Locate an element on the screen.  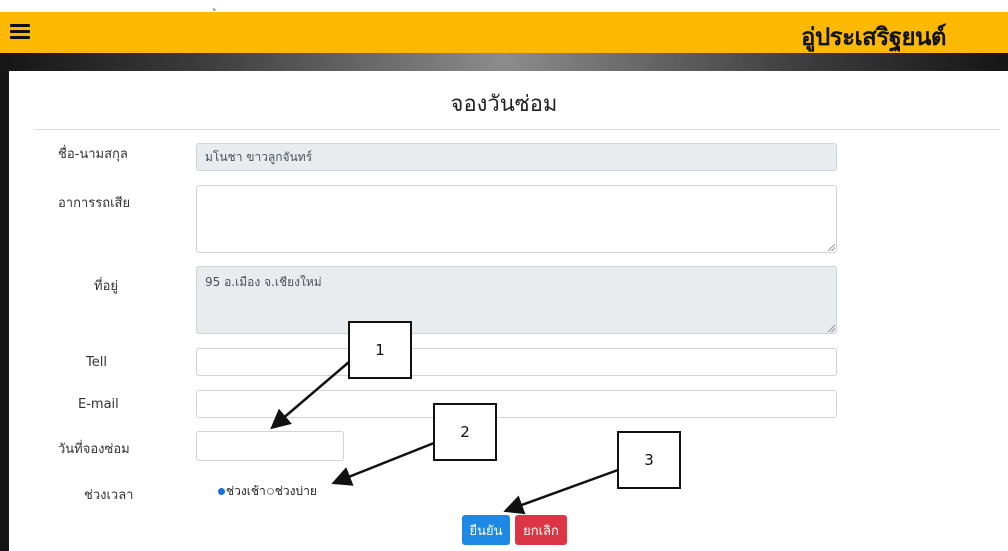
page-title: จองวันซ่อม is located at coordinates (504, 104).